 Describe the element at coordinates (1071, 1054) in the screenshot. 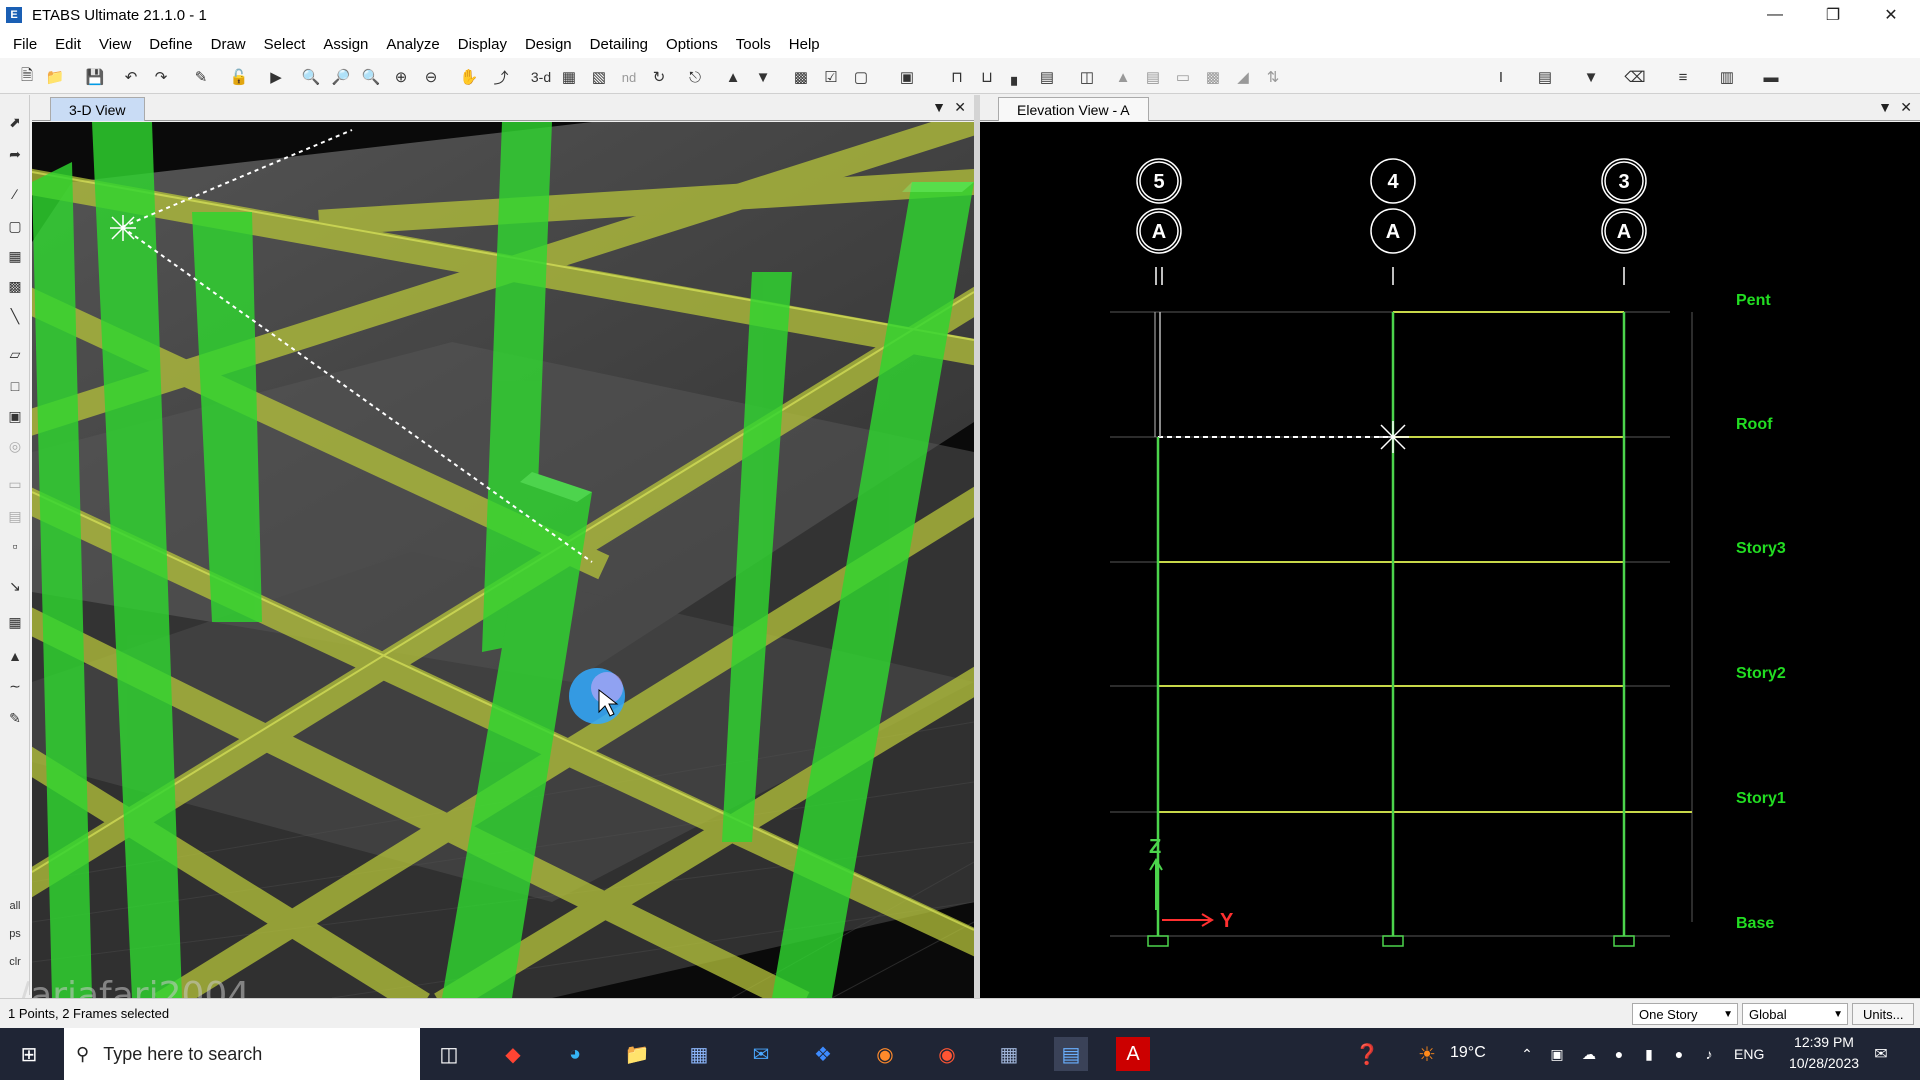

I see `etabs-taskbar-icon: ▤` at that location.